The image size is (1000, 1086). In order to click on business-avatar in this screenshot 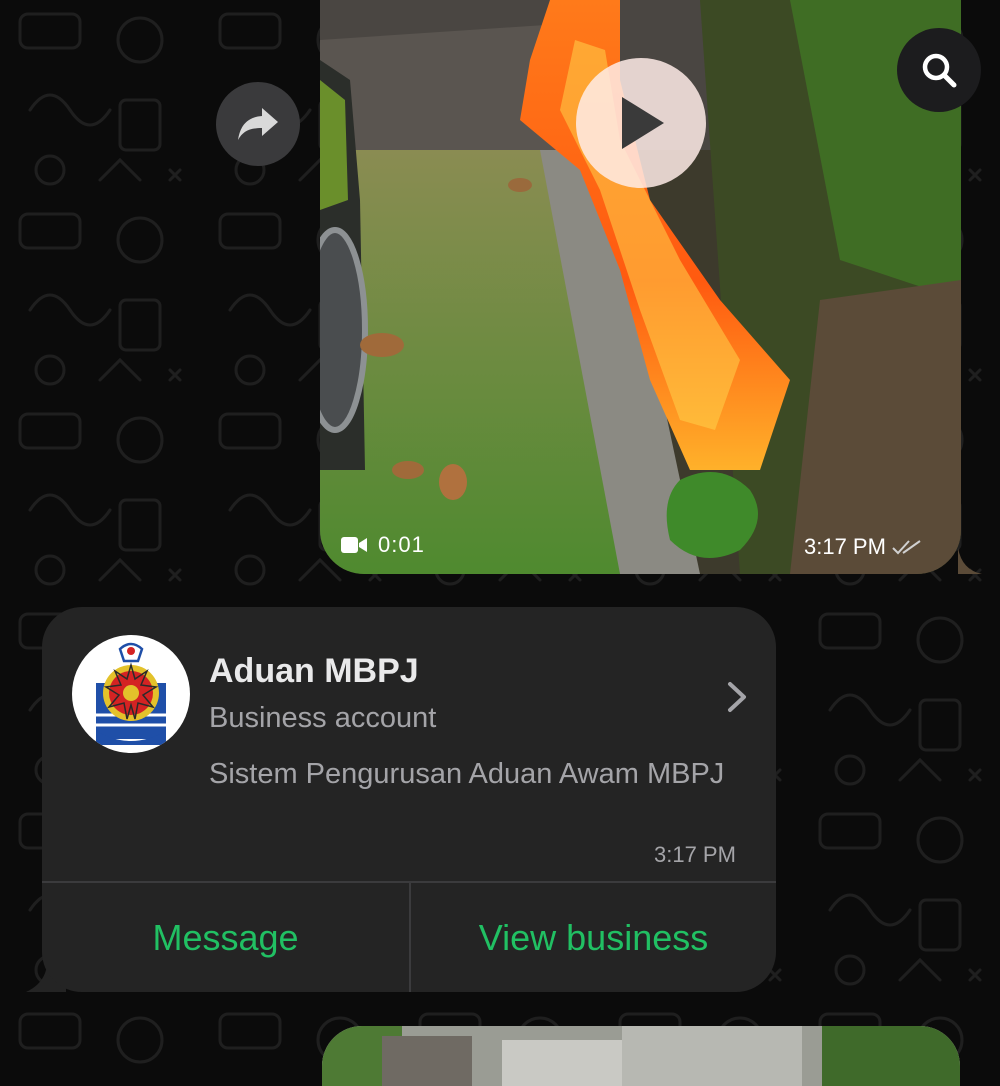, I will do `click(131, 694)`.